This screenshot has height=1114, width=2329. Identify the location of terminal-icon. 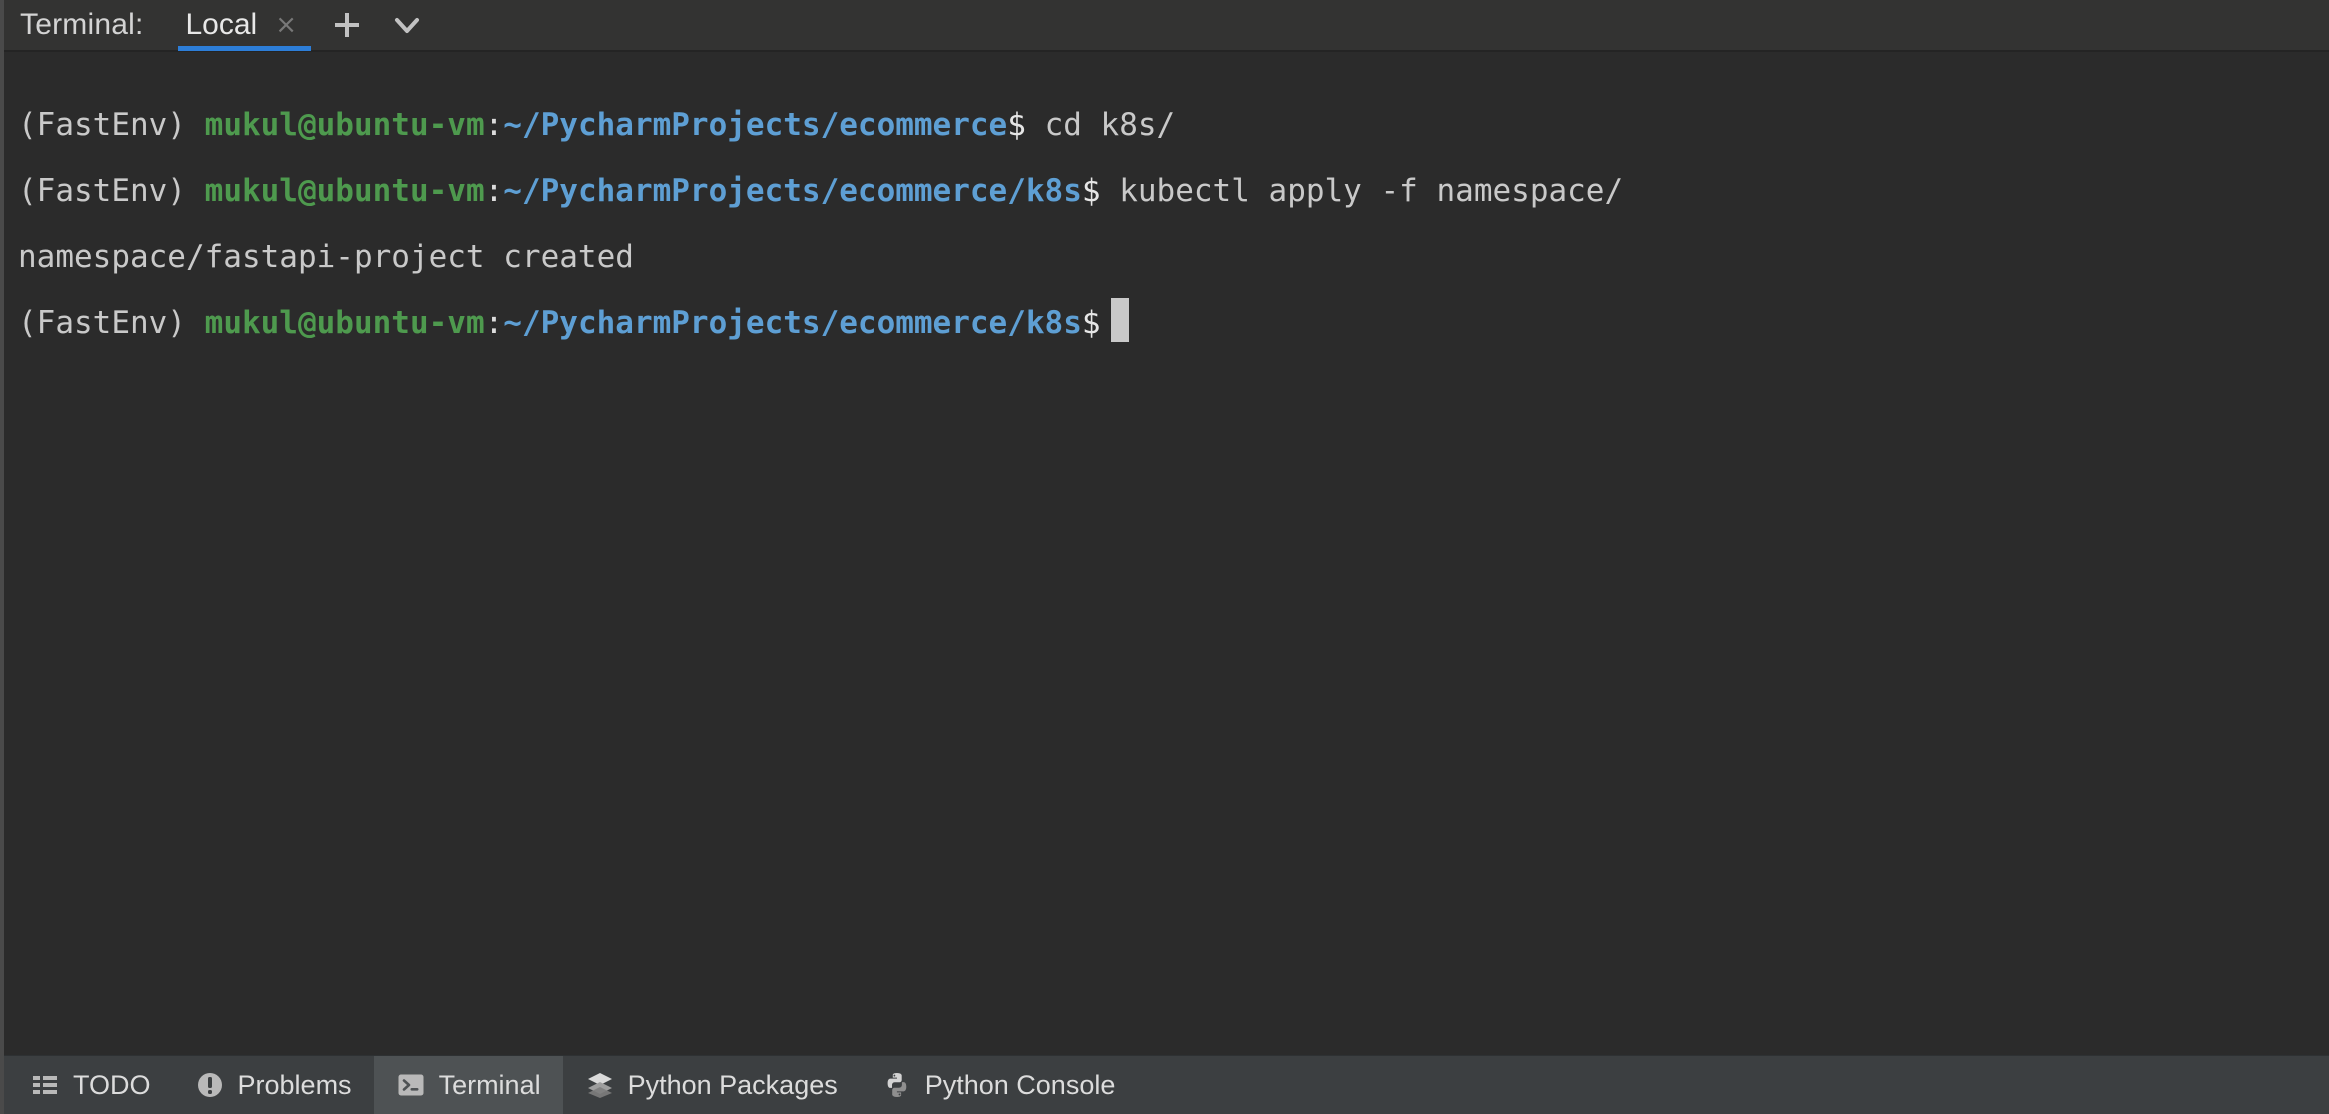
(411, 1085).